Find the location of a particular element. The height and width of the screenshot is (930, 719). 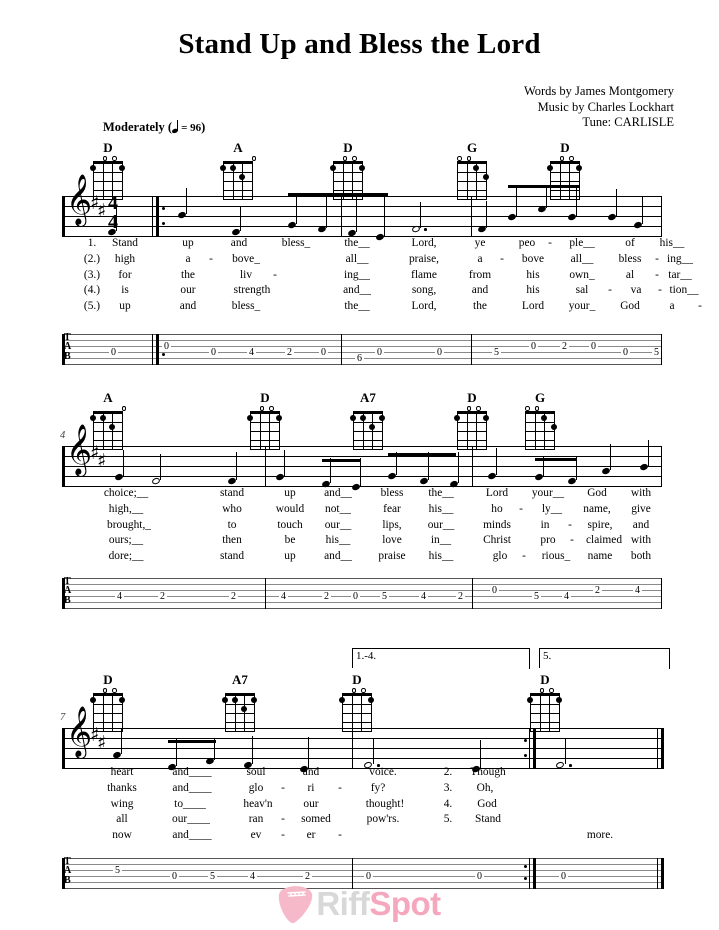

page-title: Stand Up and Bless the Lord is located at coordinates (359, 44).